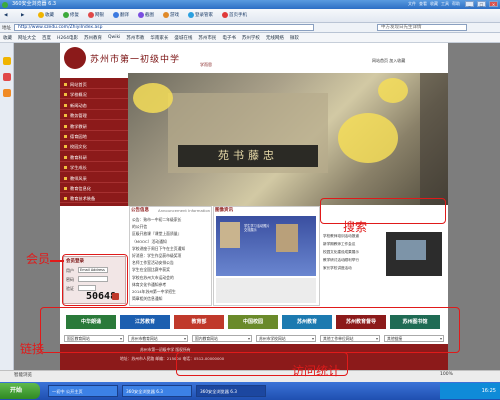 Image resolution: width=500 pixels, height=400 pixels. What do you see at coordinates (135, 60) in the screenshot?
I see `school-name: 苏州市第一初级中学` at bounding box center [135, 60].